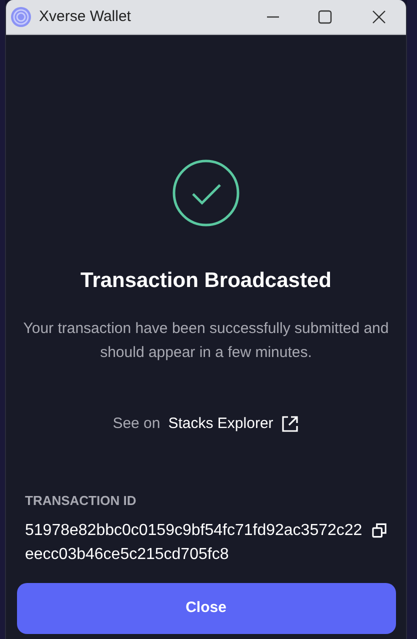  What do you see at coordinates (379, 17) in the screenshot?
I see `close-icon` at bounding box center [379, 17].